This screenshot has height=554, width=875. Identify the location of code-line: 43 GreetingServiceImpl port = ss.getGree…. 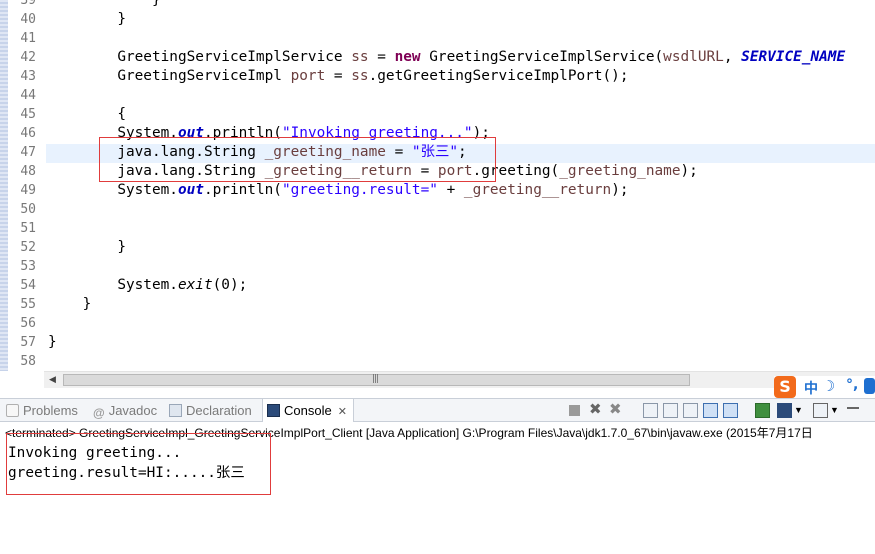
(437, 76).